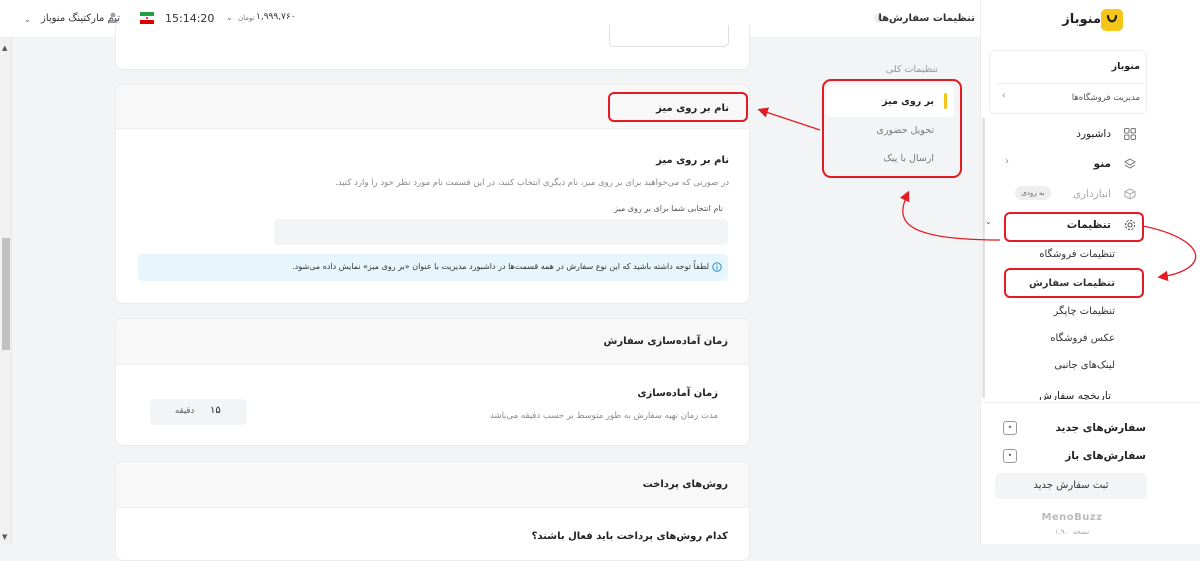  Describe the element at coordinates (1091, 194) in the screenshot. I see `nav-label: انبارداری` at that location.